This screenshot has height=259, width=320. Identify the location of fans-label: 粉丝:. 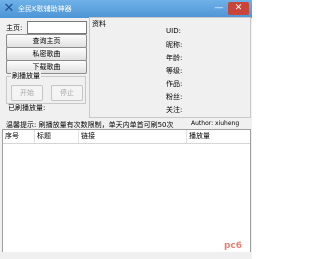
(174, 97).